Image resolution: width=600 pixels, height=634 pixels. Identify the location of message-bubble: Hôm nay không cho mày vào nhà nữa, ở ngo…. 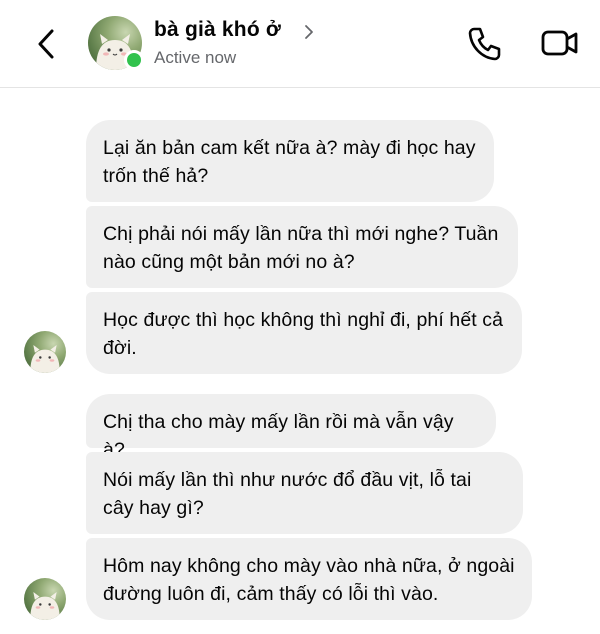
(309, 579).